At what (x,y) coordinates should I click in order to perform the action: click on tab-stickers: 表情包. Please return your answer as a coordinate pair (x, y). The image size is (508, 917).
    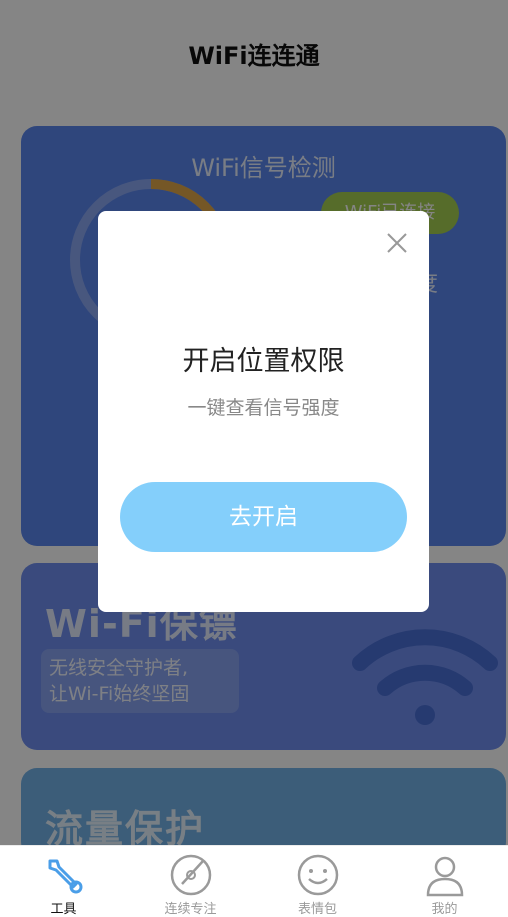
    Looking at the image, I should click on (317, 881).